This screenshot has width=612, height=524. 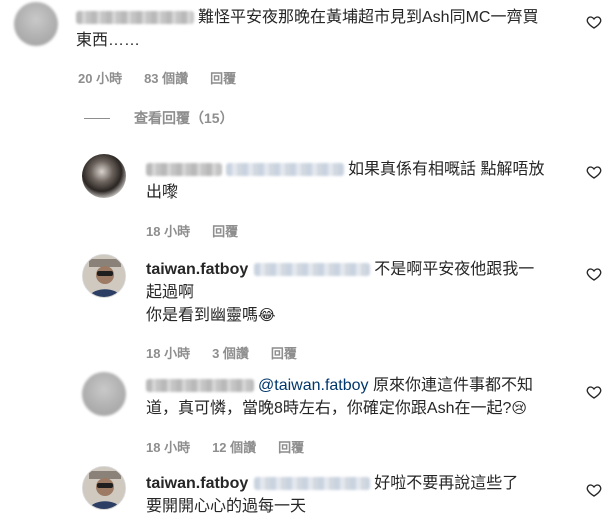 I want to click on comment-meta: 20 小時 83 個讚 回覆, so click(x=157, y=77).